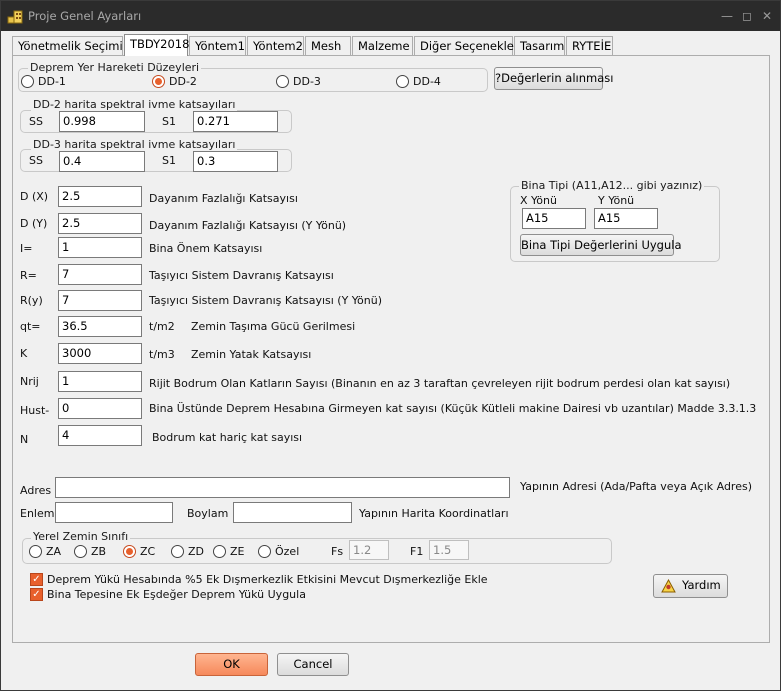  What do you see at coordinates (27, 81) in the screenshot?
I see `radio-dd1` at bounding box center [27, 81].